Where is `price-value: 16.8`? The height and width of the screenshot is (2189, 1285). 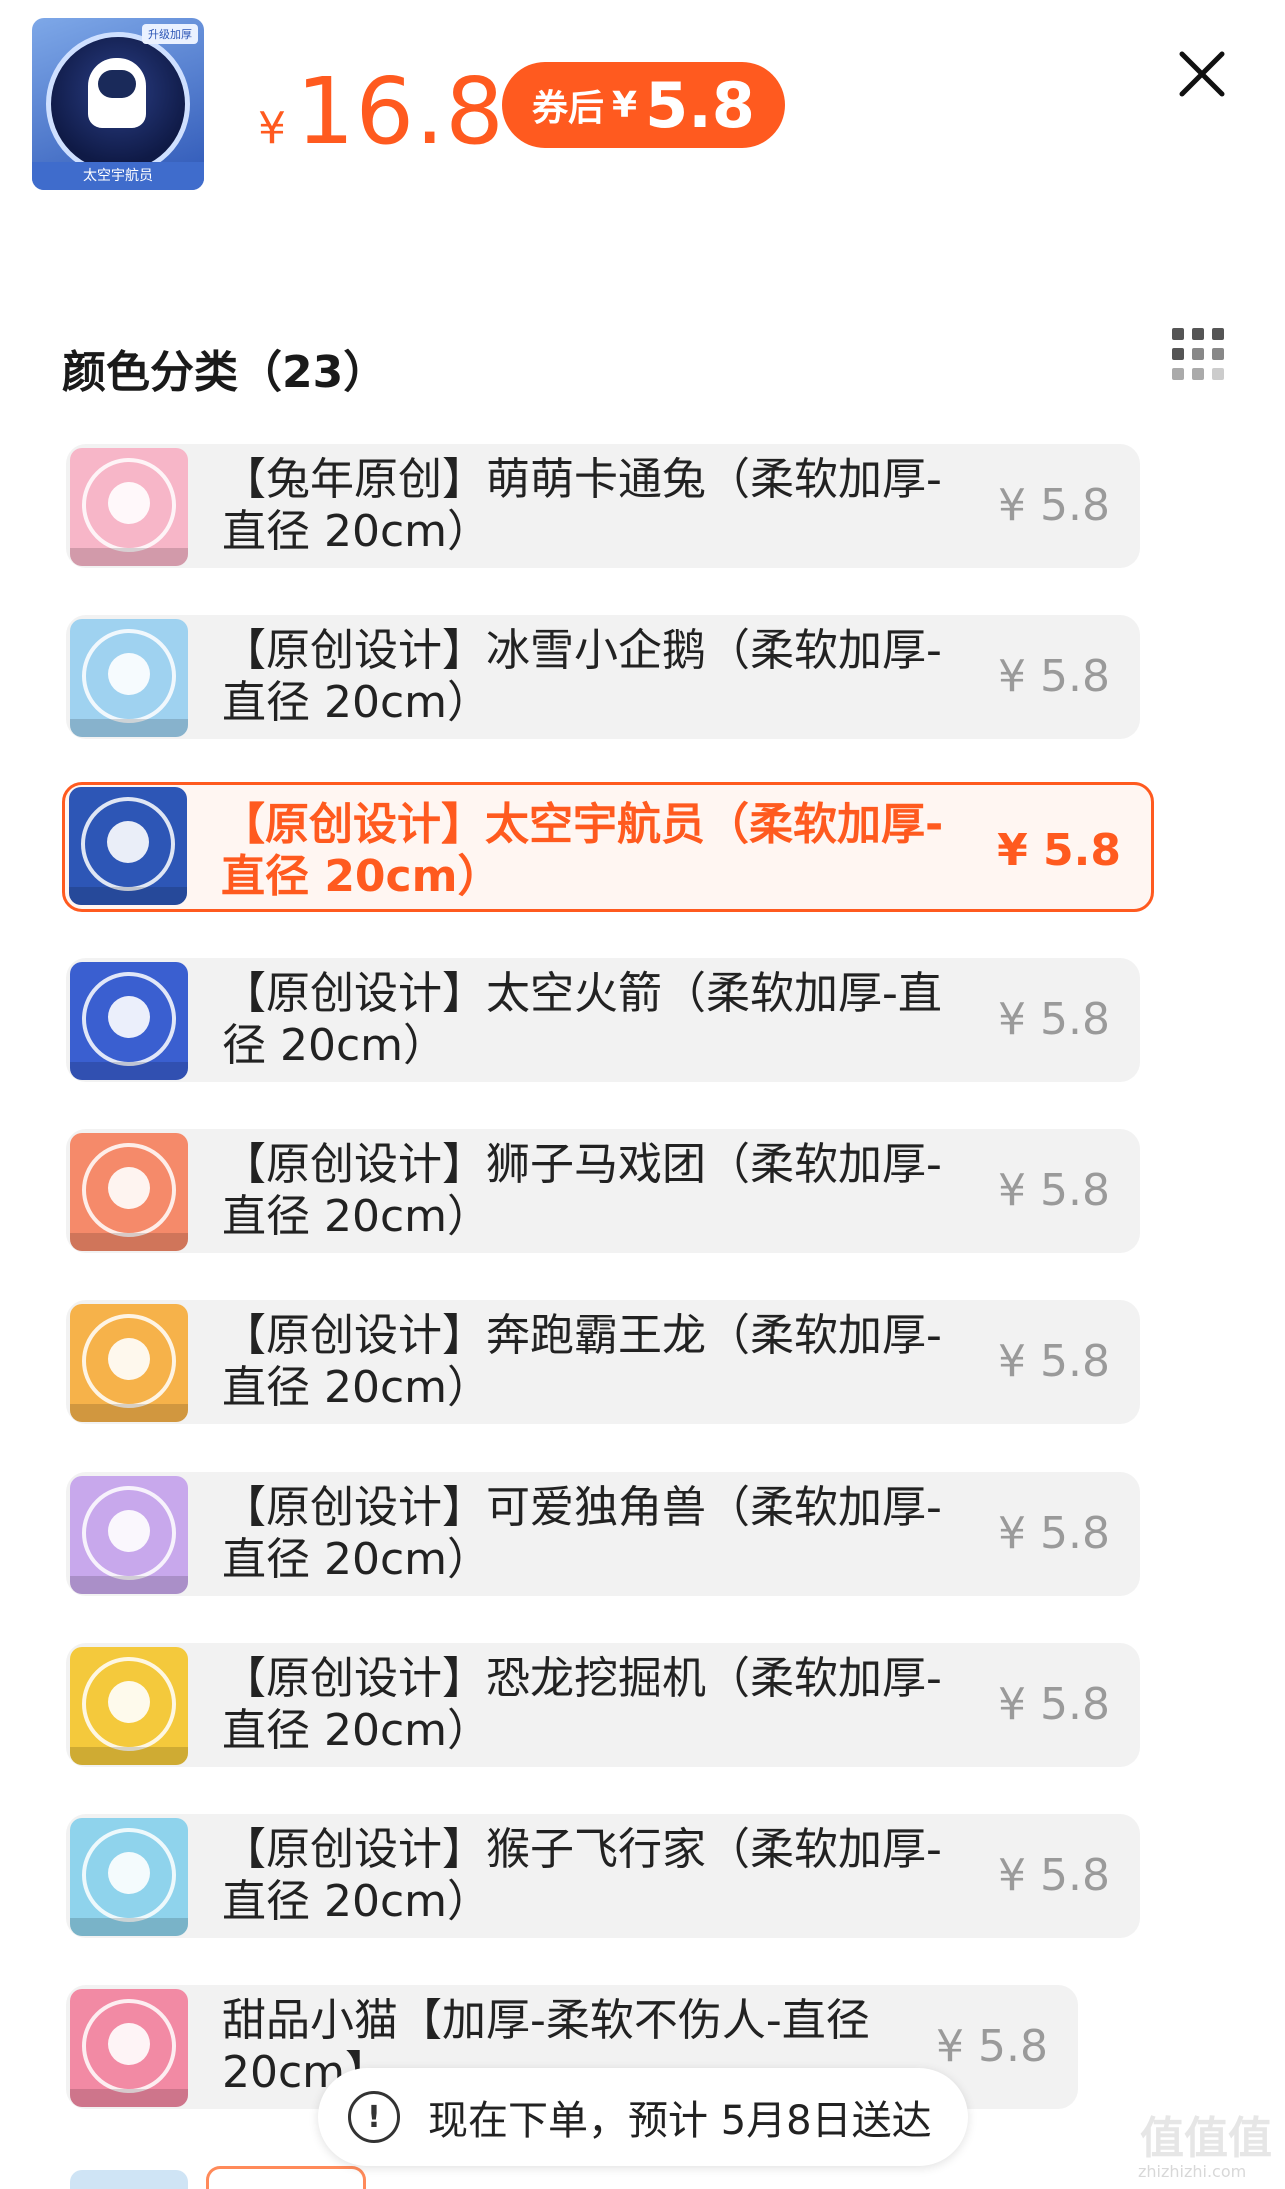 price-value: 16.8 is located at coordinates (400, 111).